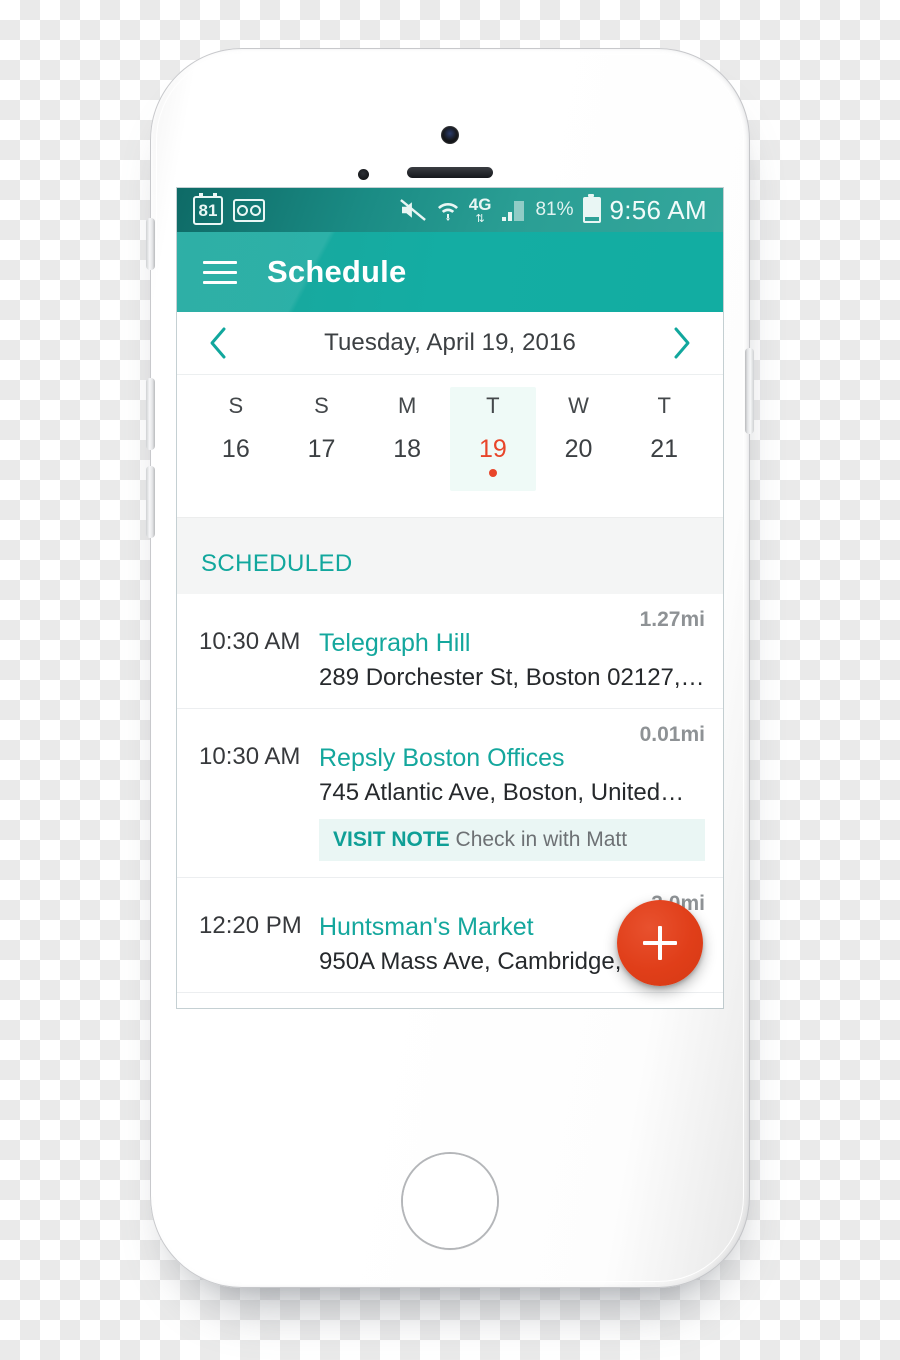 This screenshot has width=900, height=1360. I want to click on week-strip-spacer, so click(450, 506).